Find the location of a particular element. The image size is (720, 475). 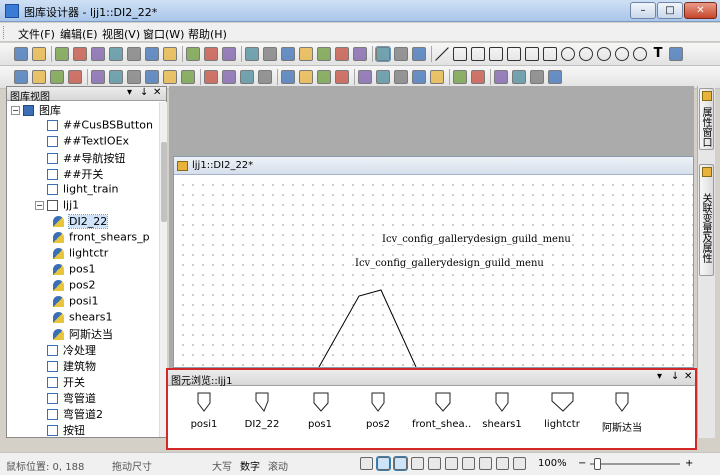

rectangle-icon is located at coordinates (496, 54).